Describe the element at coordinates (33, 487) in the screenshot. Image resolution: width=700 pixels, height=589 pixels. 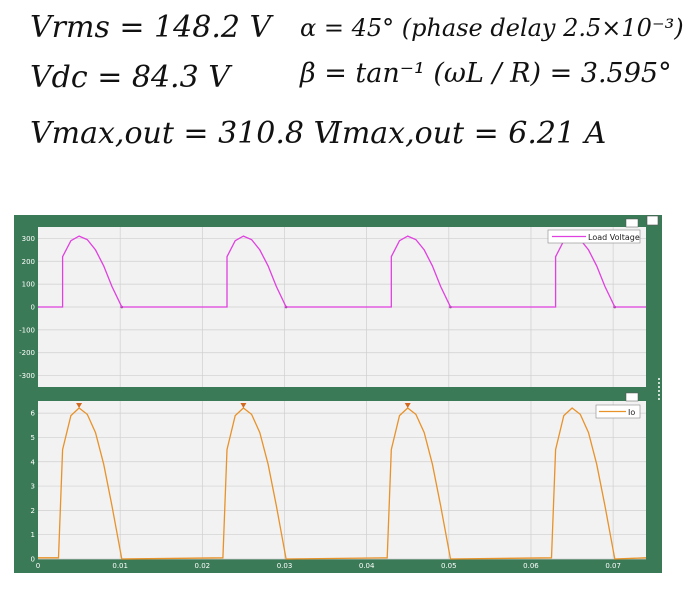
I see `y-tick-label: 3` at that location.